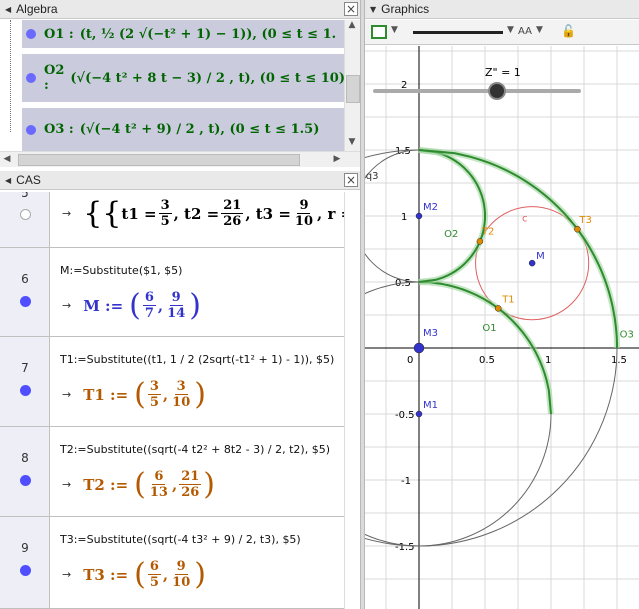 Image resolution: width=639 pixels, height=609 pixels. Describe the element at coordinates (410, 360) in the screenshot. I see `x-tick-label: 0` at that location.